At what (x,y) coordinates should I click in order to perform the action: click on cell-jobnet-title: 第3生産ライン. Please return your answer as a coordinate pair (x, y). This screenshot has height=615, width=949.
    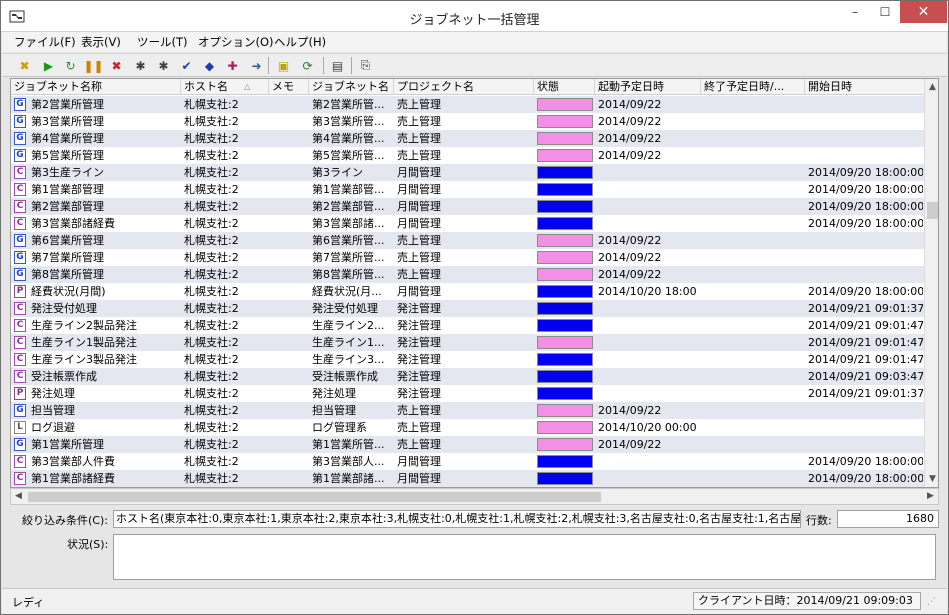
    Looking at the image, I should click on (67, 172).